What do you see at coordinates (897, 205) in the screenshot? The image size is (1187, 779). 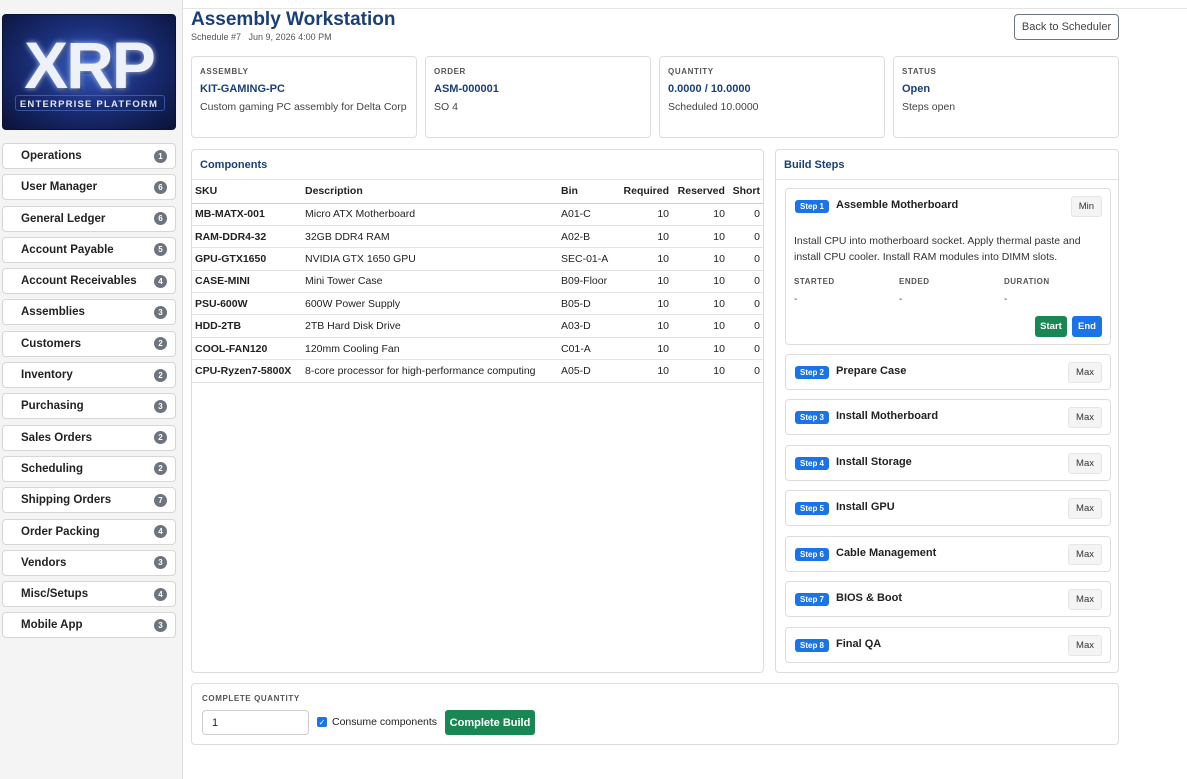 I see `step-title: Assemble Motherboard` at bounding box center [897, 205].